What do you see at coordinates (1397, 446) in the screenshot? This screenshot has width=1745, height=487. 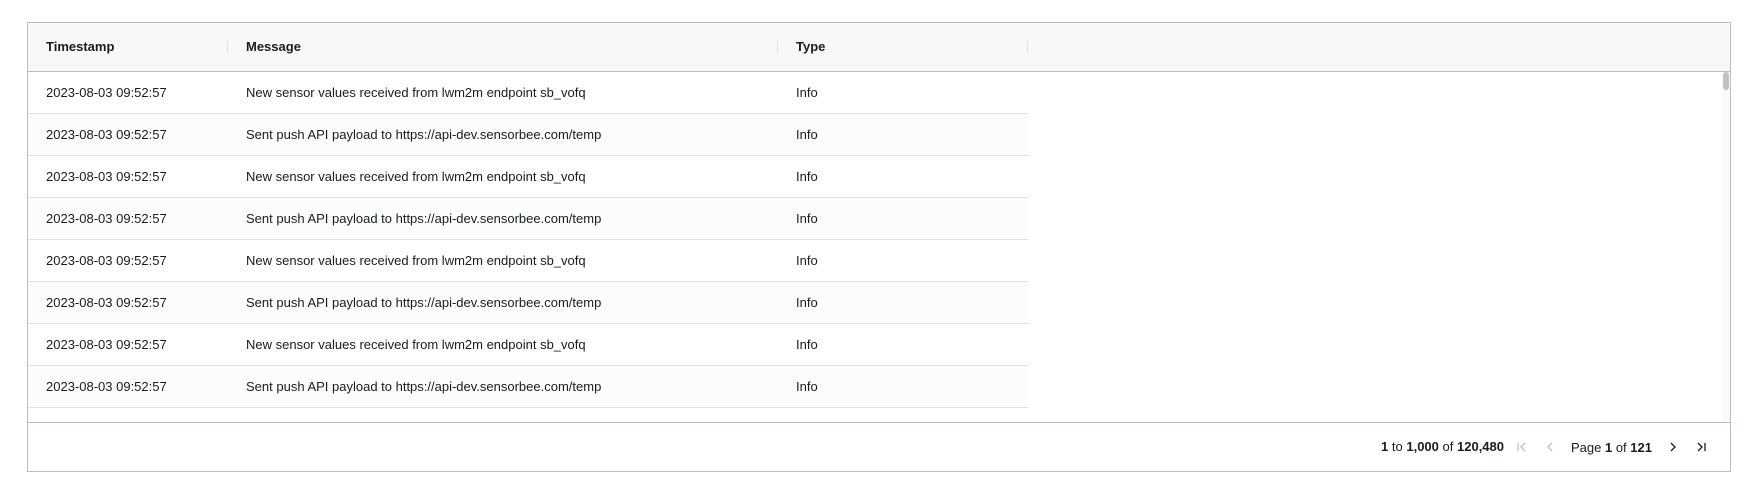 I see `row-to-label: to` at bounding box center [1397, 446].